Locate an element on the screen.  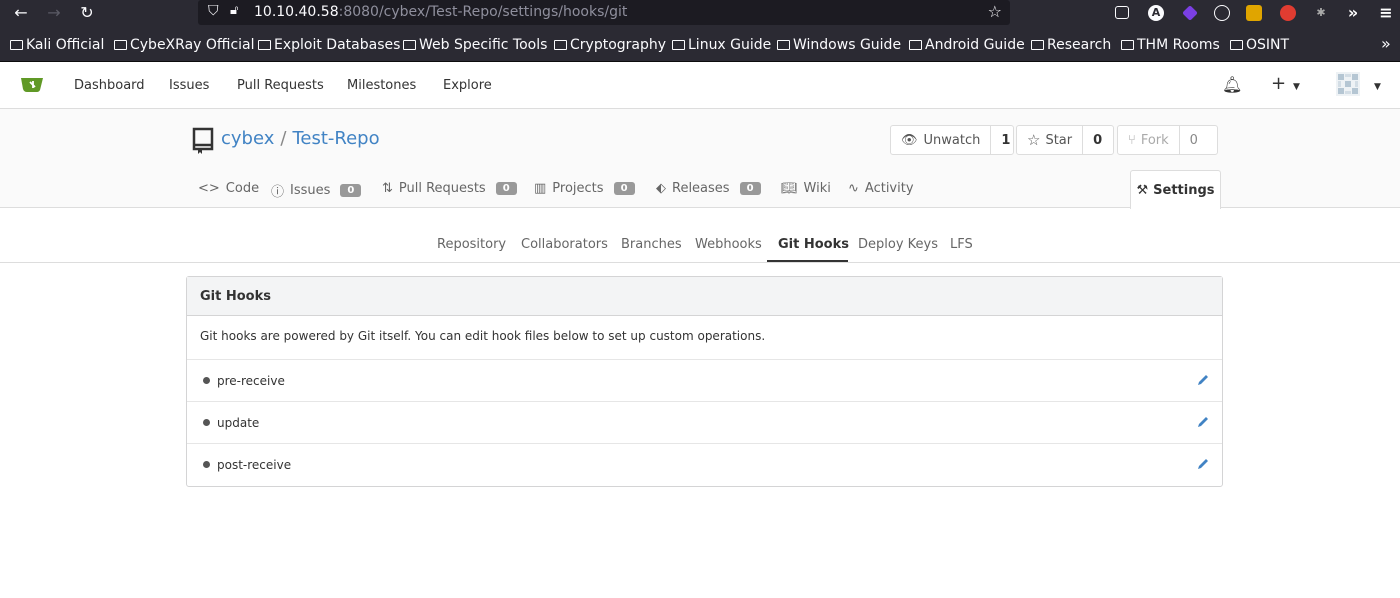
bookmark-android-guide: Android Guide is located at coordinates (967, 45).